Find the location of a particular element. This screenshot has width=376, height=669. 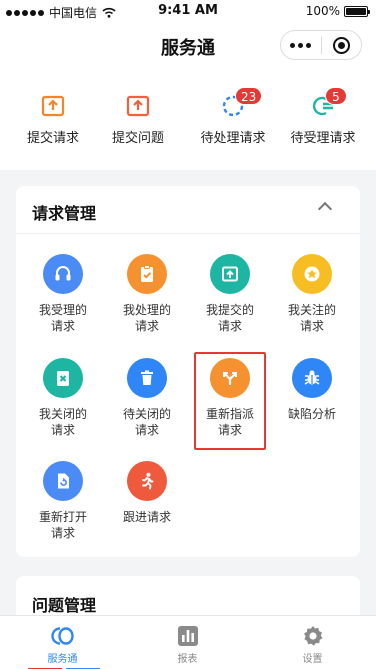

grid-label: 我提交的 请求 is located at coordinates (229, 318).